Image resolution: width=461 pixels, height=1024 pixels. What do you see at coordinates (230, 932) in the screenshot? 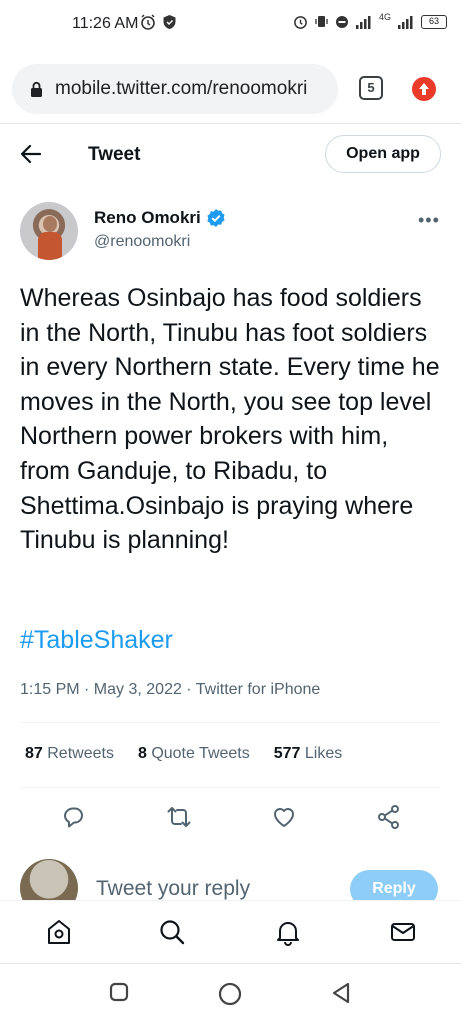
I see `bottom-navigation` at bounding box center [230, 932].